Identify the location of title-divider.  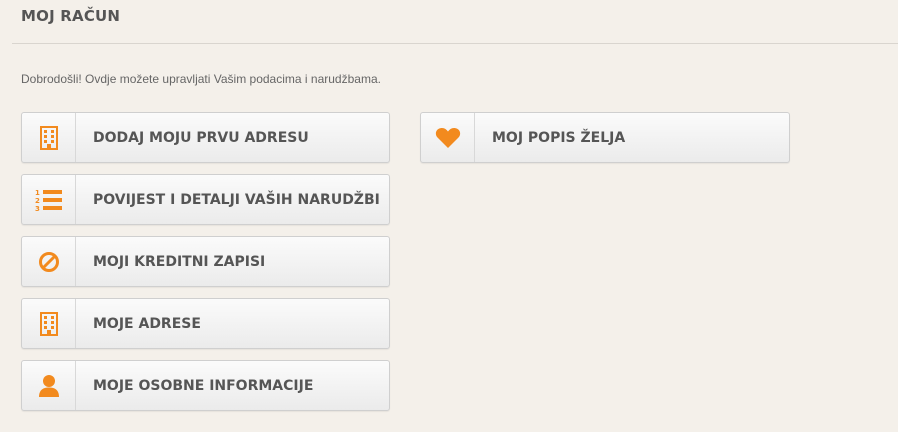
(455, 43).